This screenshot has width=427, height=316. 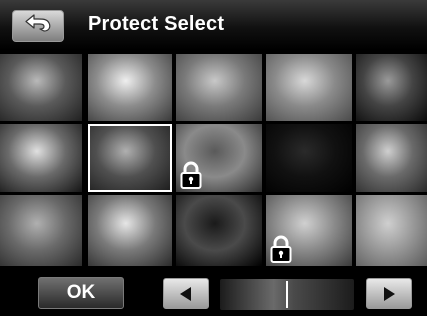 I want to click on thumb-friends-group, so click(x=41, y=87).